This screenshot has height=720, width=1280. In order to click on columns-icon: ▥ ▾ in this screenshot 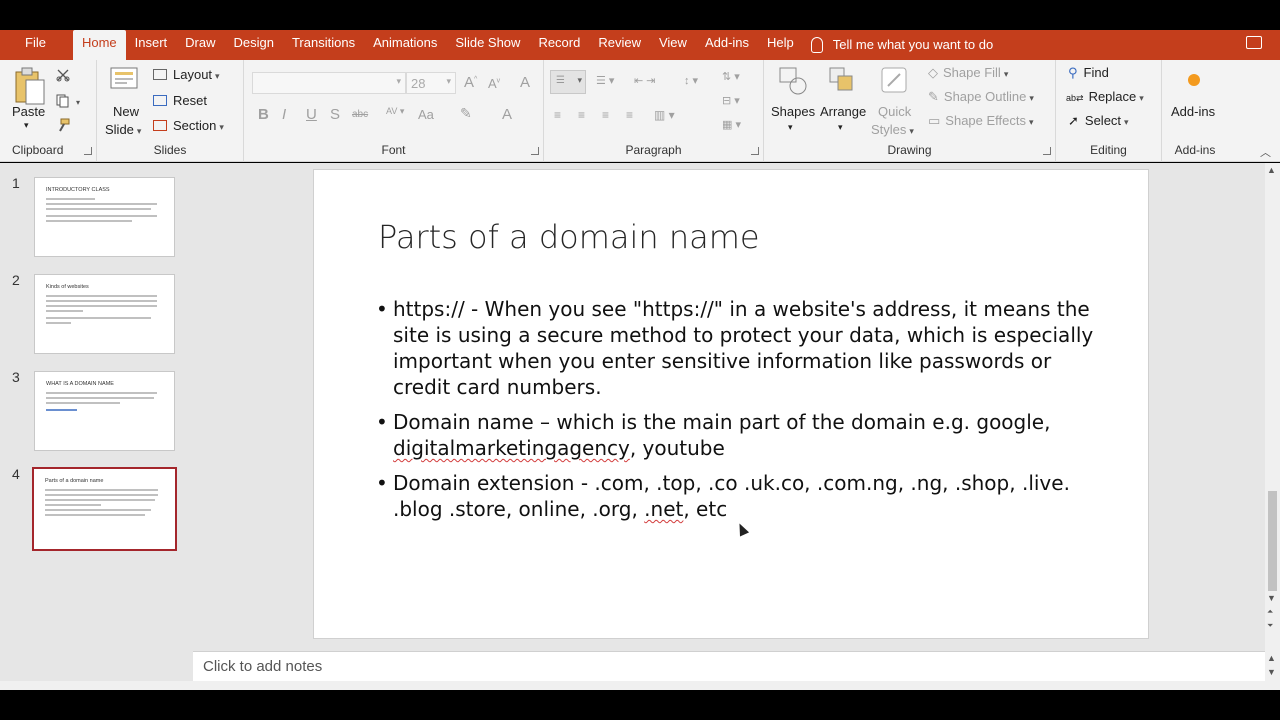, I will do `click(664, 115)`.